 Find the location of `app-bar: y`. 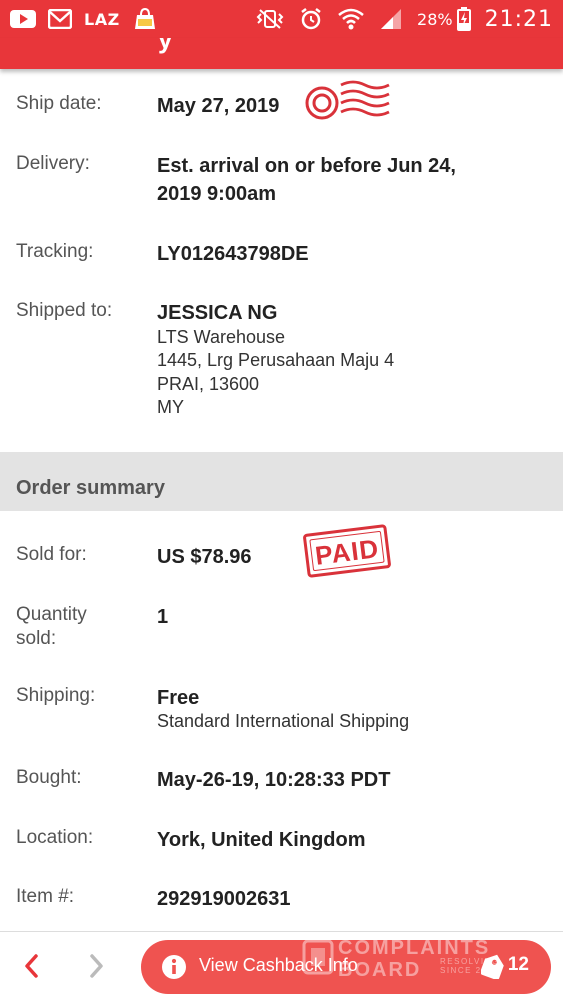

app-bar: y is located at coordinates (281, 53).